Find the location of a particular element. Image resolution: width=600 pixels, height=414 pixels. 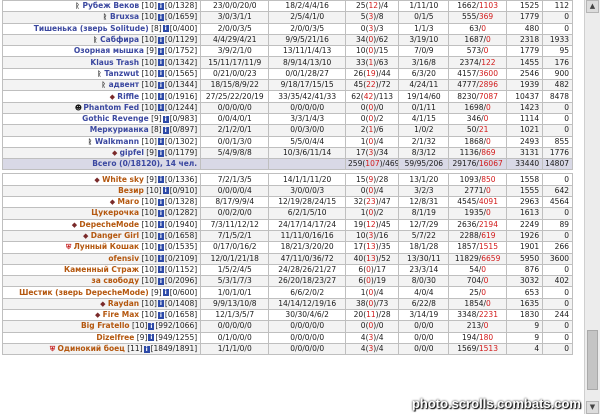

kills-red-value: 0 is located at coordinates (368, 269).